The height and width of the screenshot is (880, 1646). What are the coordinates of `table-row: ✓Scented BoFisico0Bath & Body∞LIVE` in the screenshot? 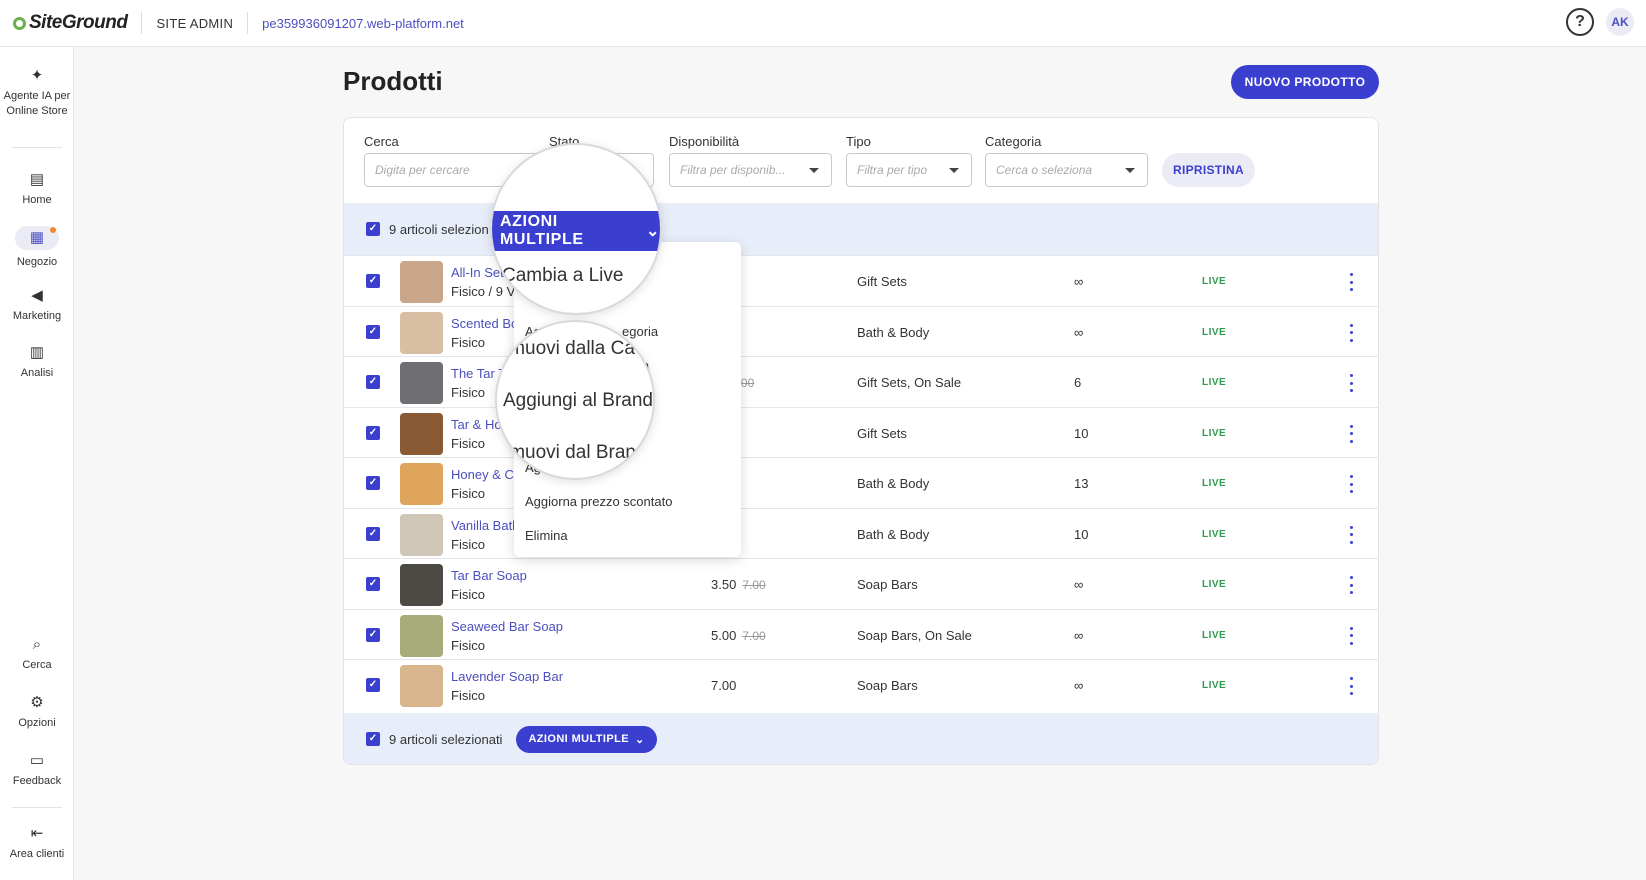 It's located at (861, 331).